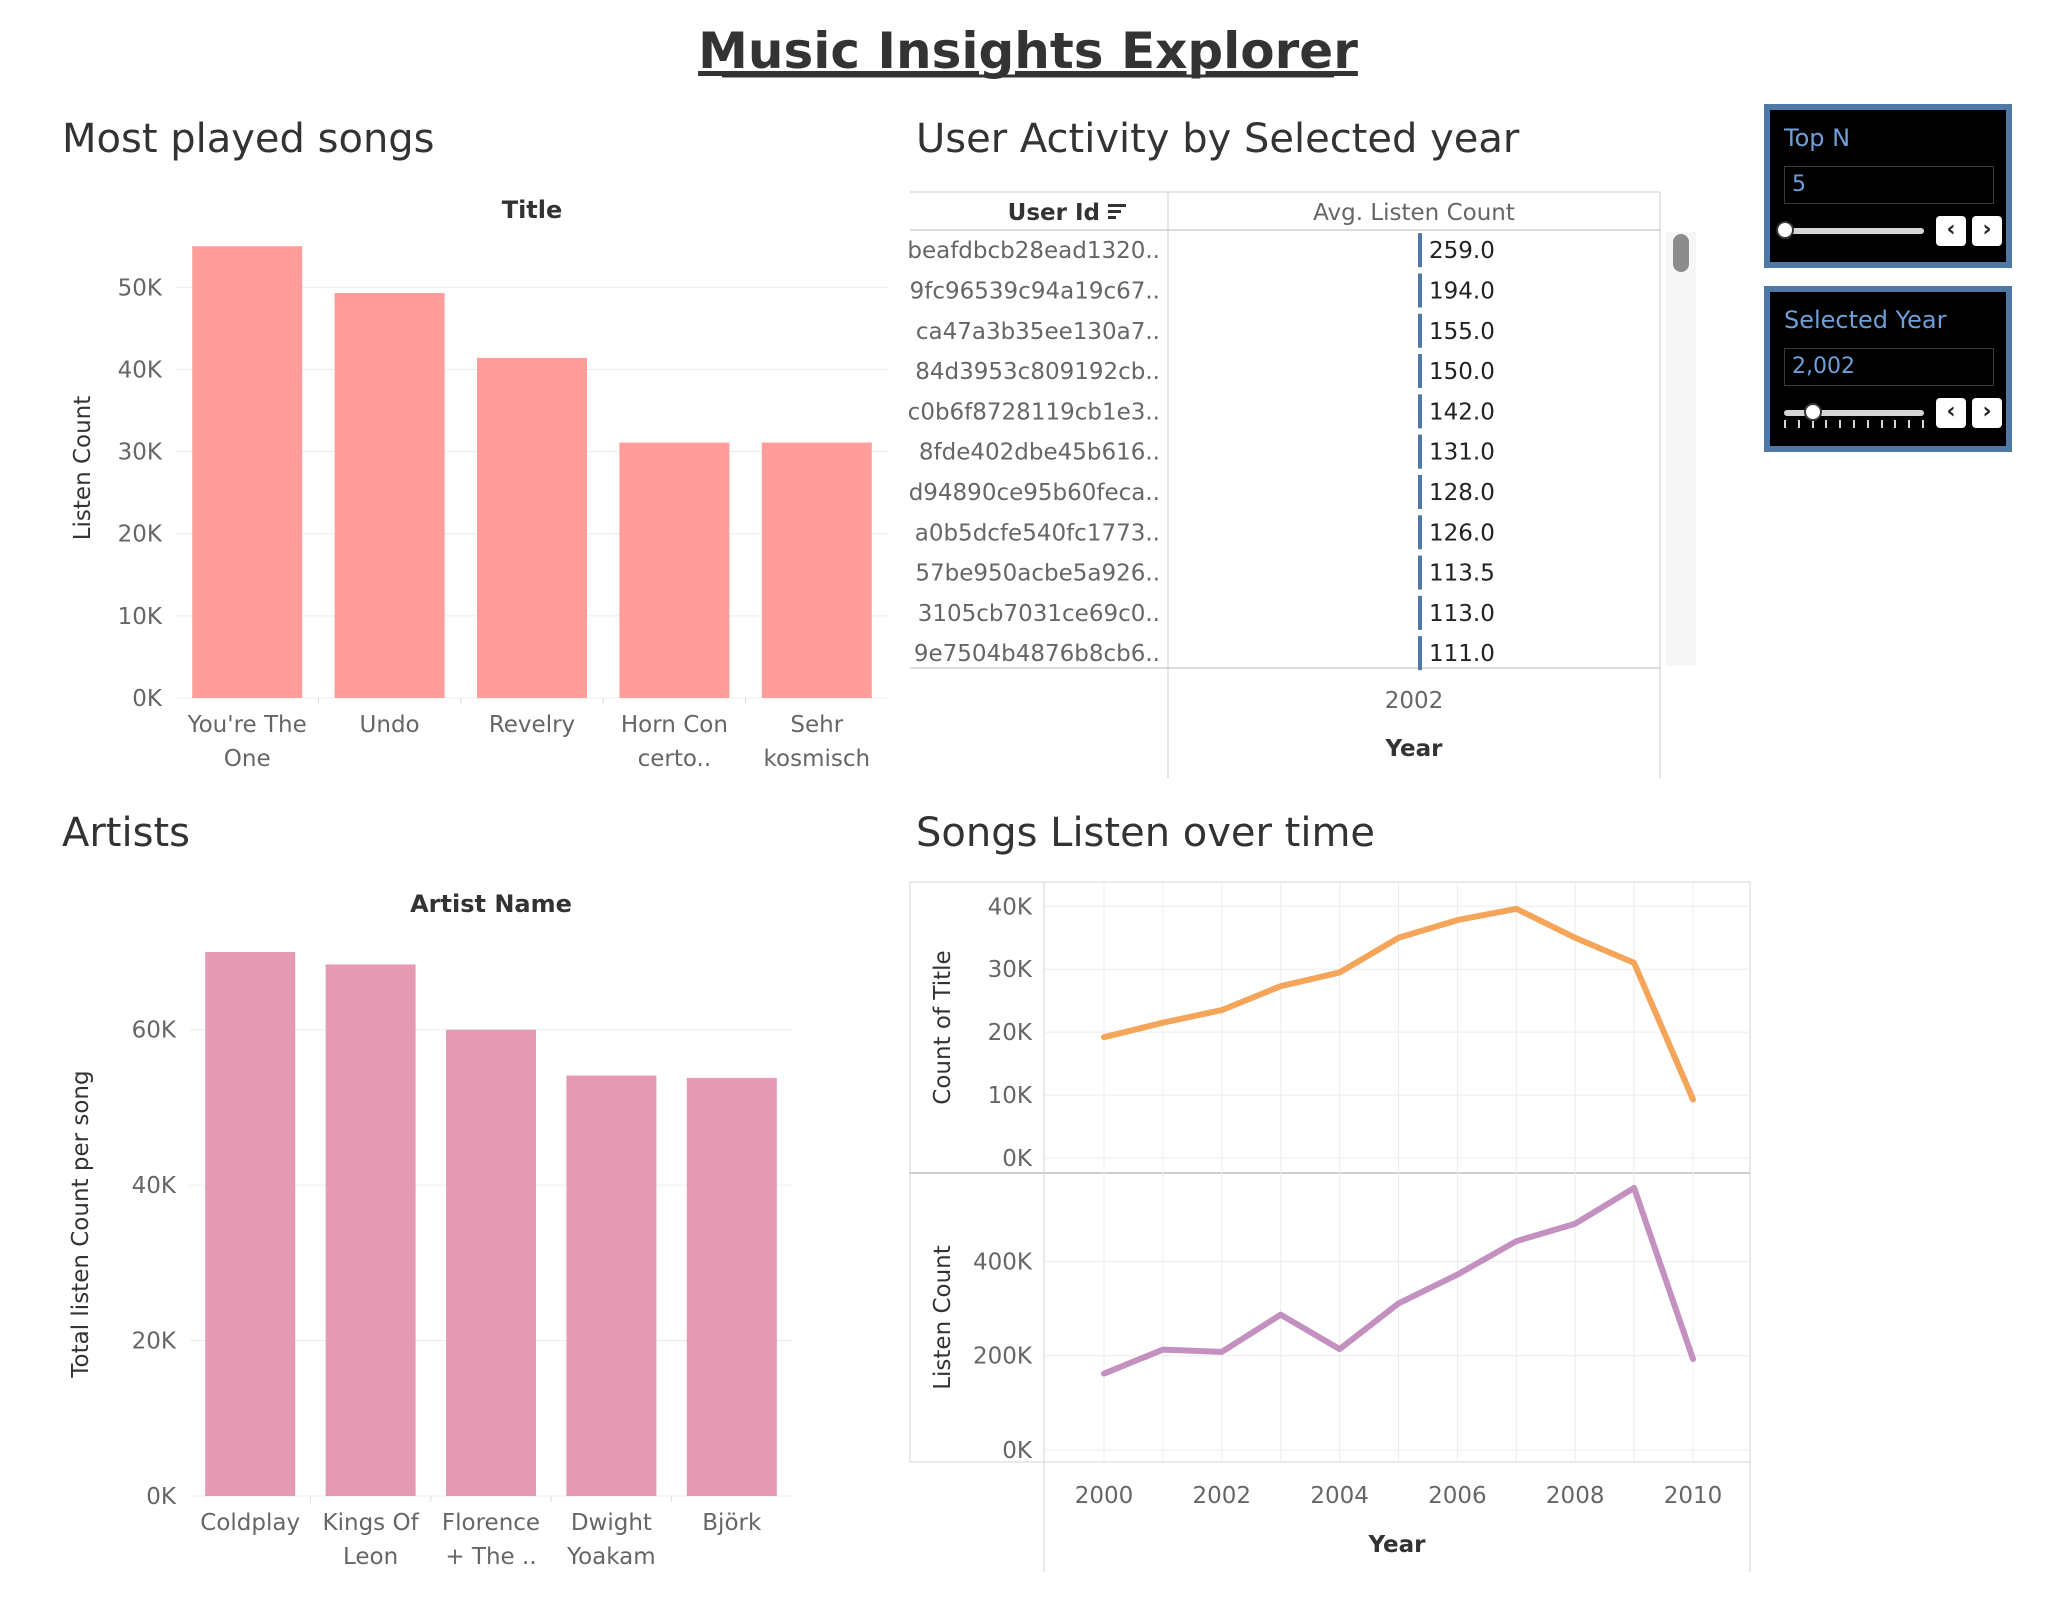  What do you see at coordinates (81, 1224) in the screenshot?
I see `y-axis-title: Total listen Count per song` at bounding box center [81, 1224].